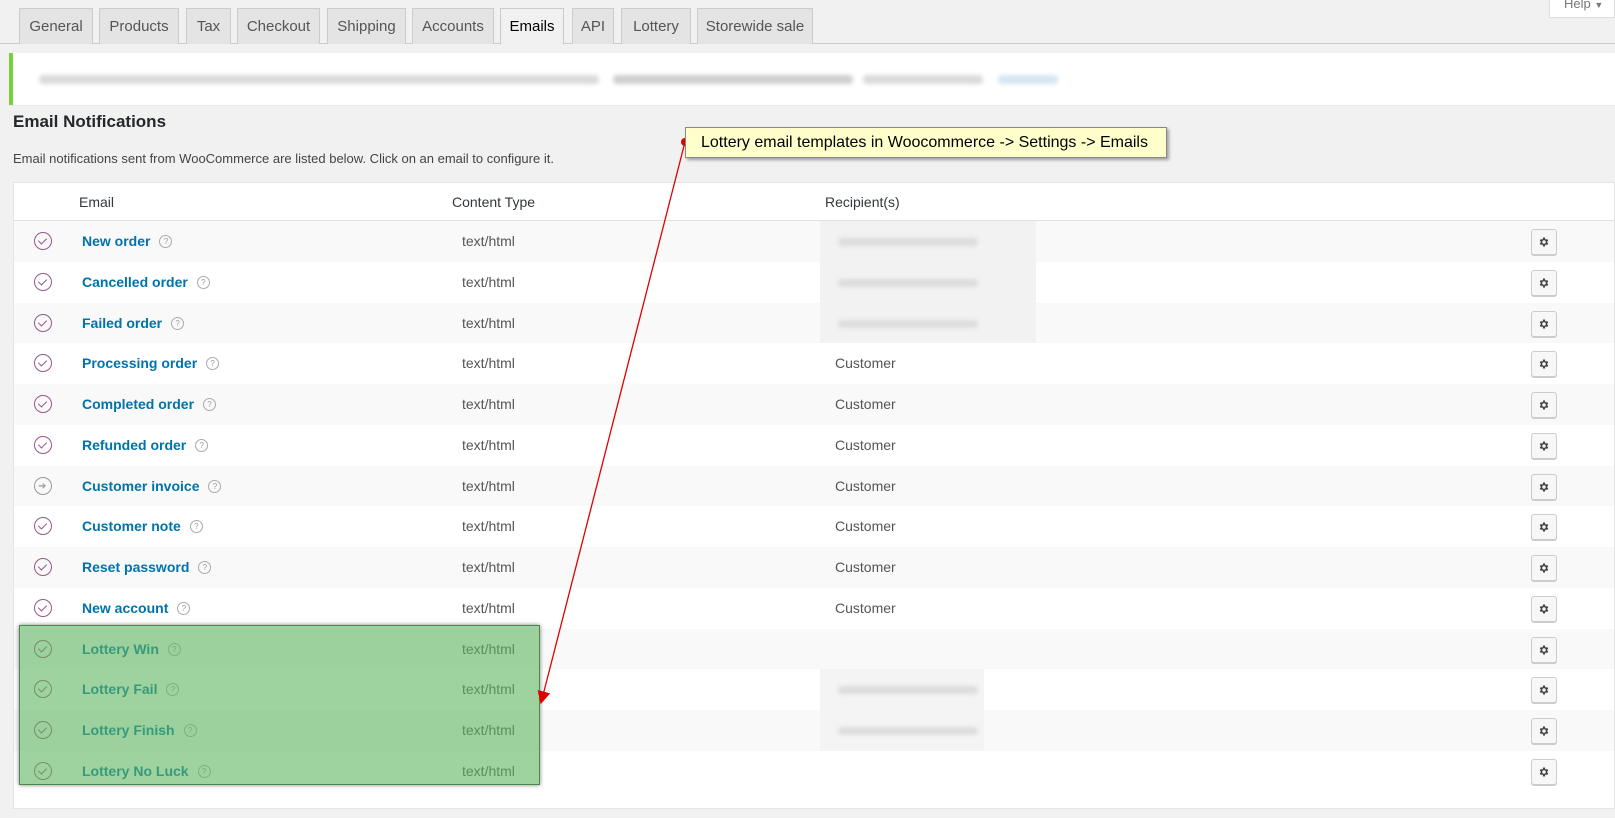 This screenshot has width=1615, height=818. I want to click on email-link: Lottery No Luck?, so click(146, 771).